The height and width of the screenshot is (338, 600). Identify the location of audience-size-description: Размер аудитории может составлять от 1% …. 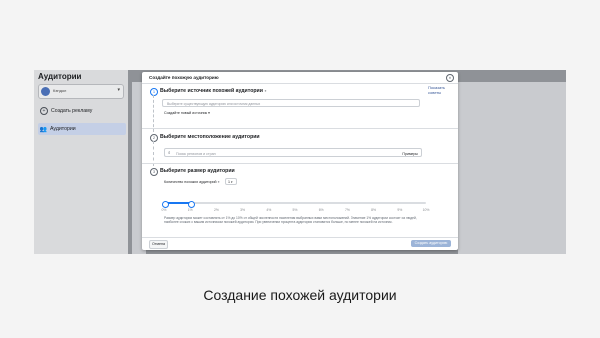
(290, 220).